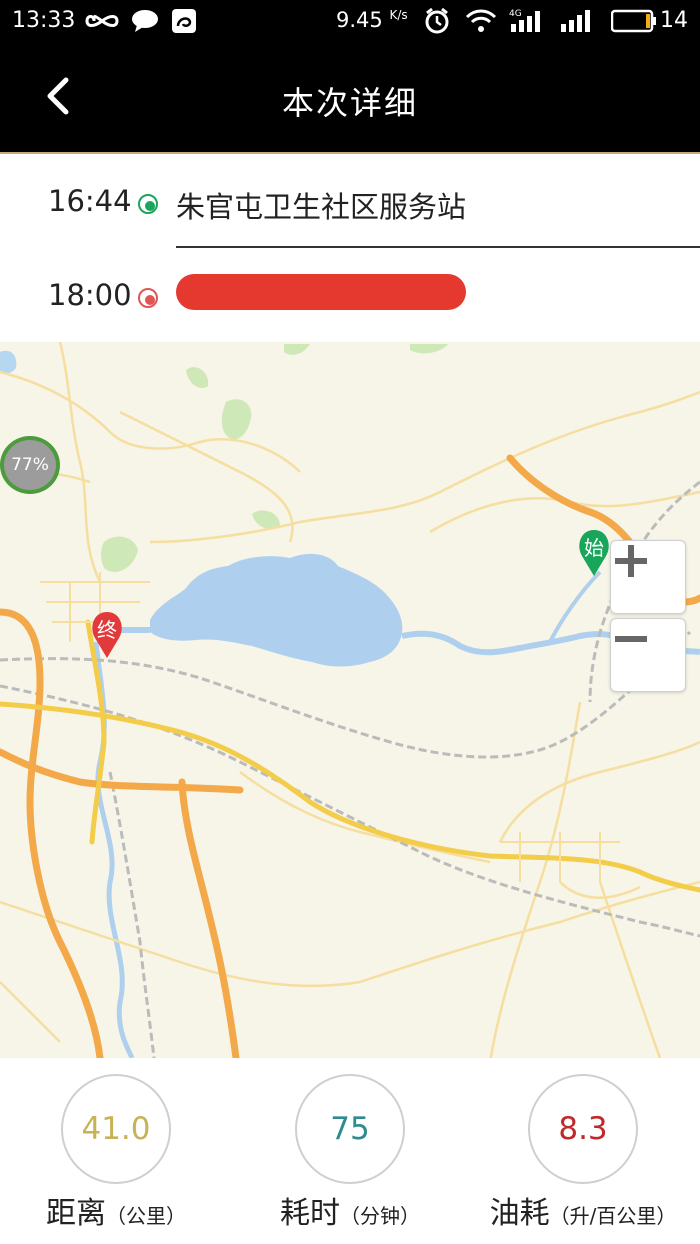  What do you see at coordinates (372, 20) in the screenshot?
I see `network-speed: 9.45 K/s` at bounding box center [372, 20].